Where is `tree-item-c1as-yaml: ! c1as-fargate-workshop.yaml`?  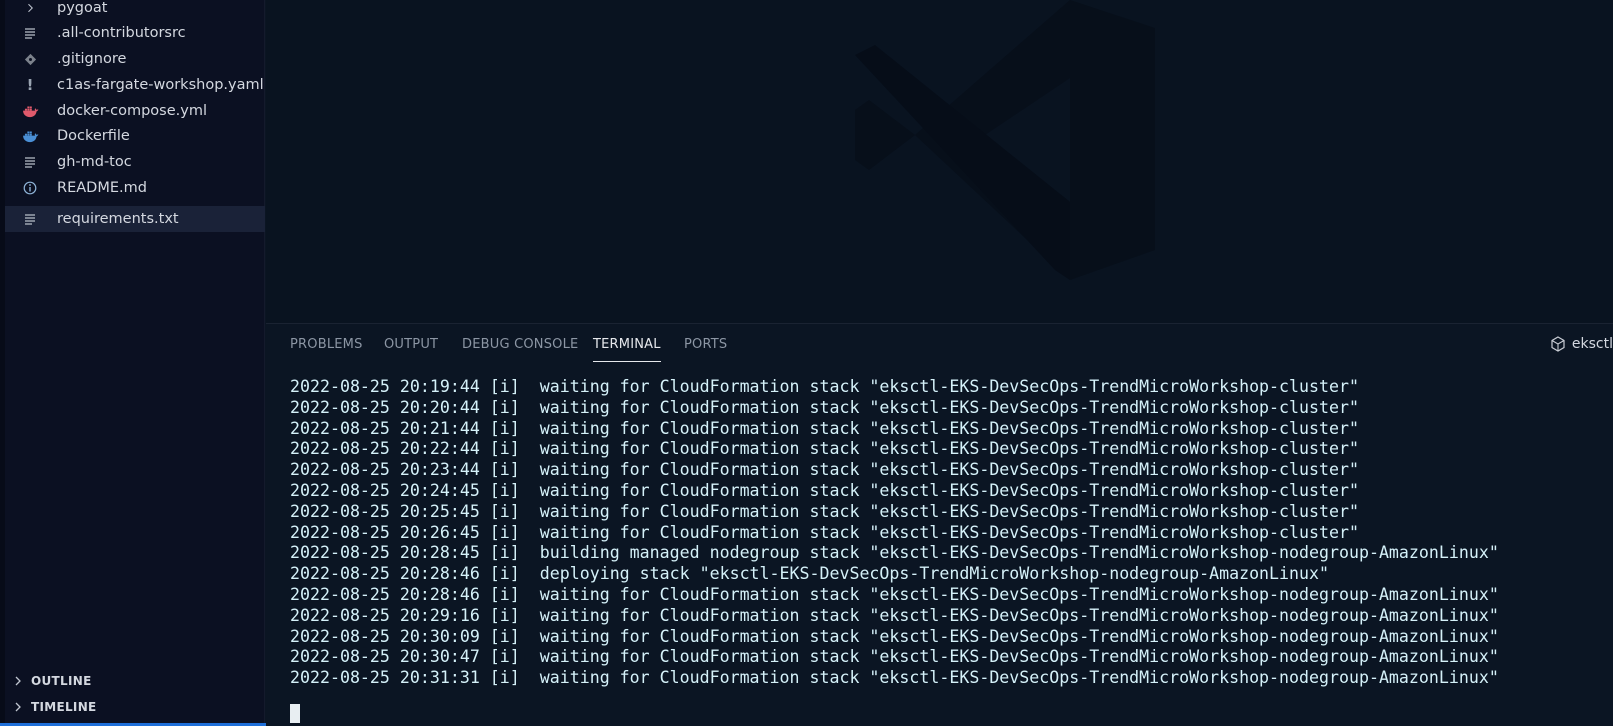
tree-item-c1as-yaml: ! c1as-fargate-workshop.yaml is located at coordinates (135, 85).